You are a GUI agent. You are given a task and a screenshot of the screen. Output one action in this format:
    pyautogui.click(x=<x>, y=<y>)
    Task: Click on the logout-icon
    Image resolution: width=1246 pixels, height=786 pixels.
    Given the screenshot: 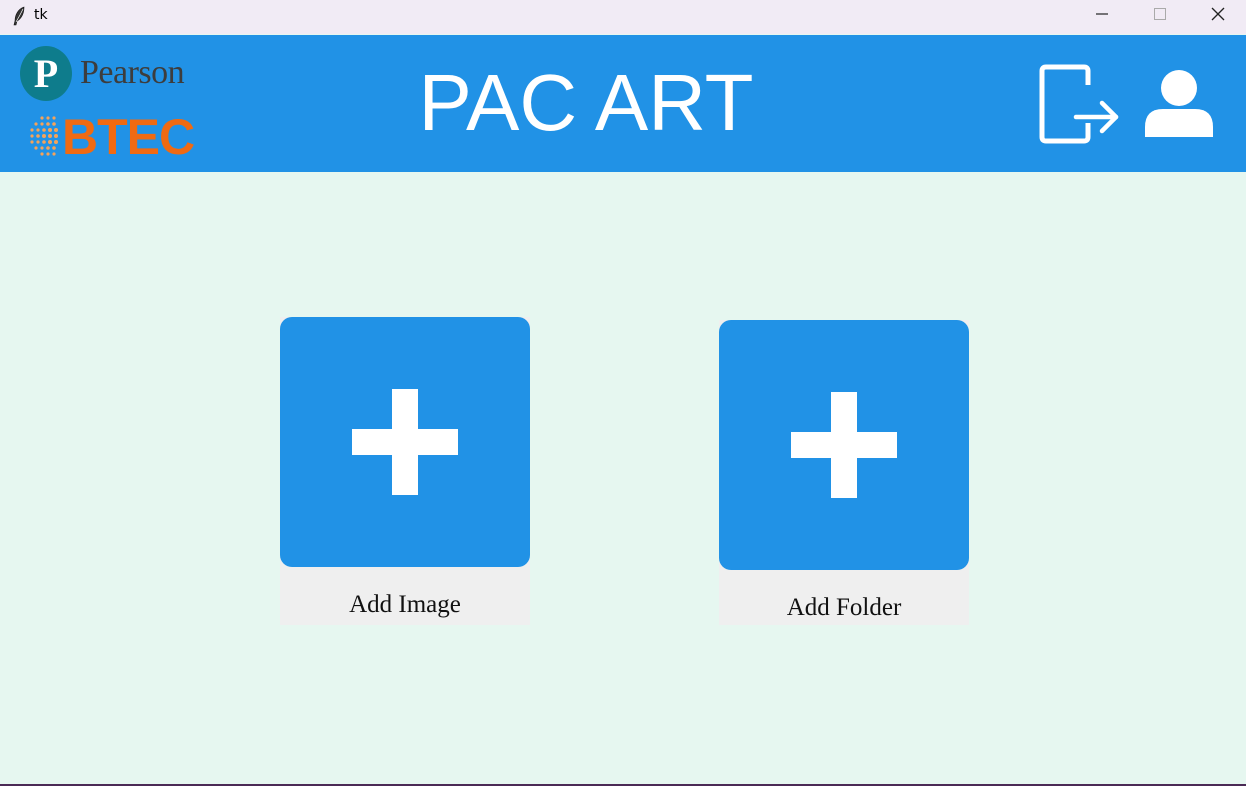 What is the action you would take?
    pyautogui.click(x=1079, y=106)
    